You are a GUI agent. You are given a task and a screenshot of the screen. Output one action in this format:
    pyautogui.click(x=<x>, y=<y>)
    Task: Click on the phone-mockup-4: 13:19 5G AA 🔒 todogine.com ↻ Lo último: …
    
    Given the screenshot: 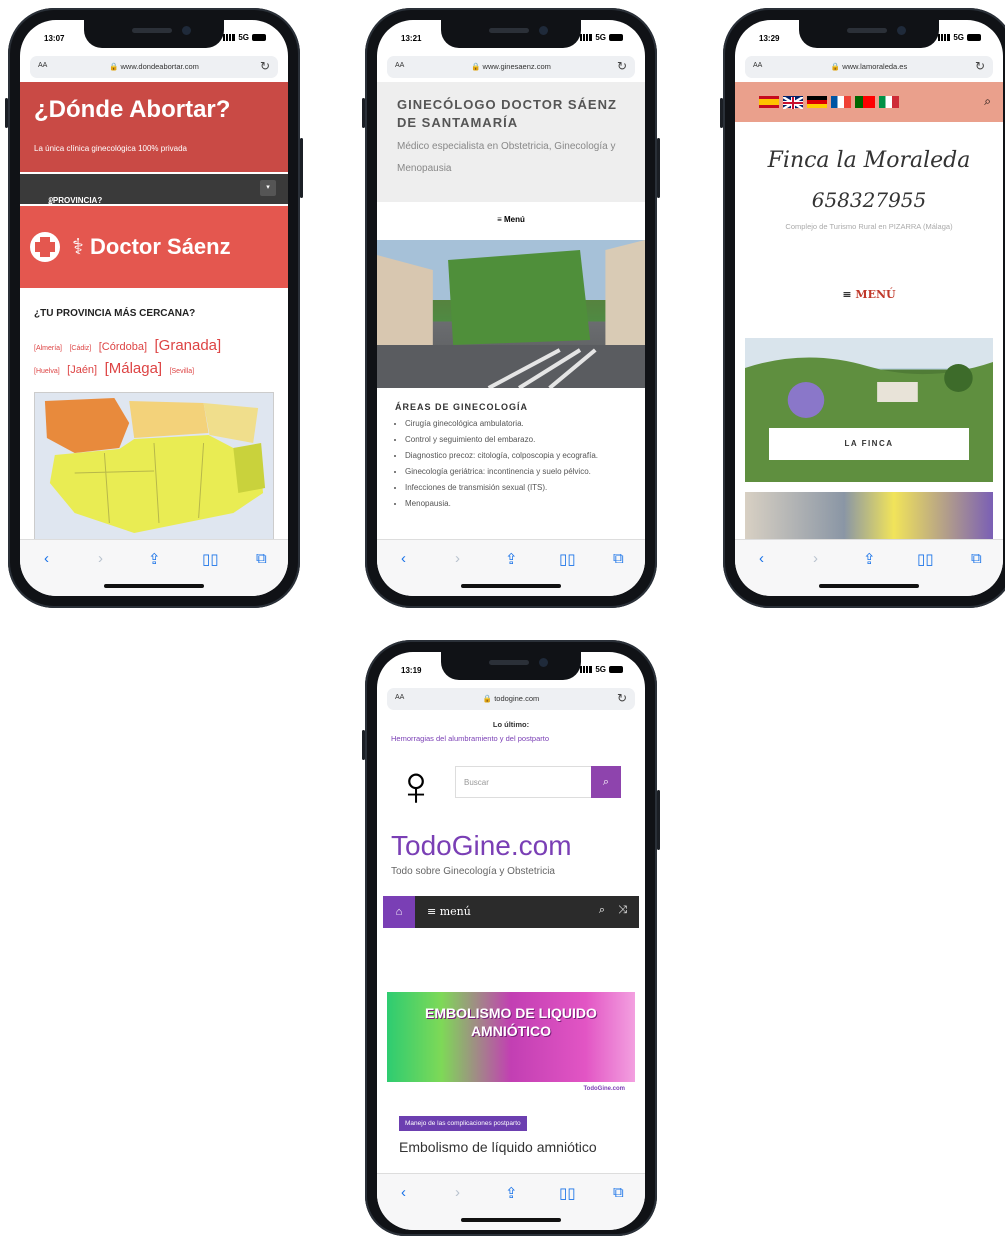 What is the action you would take?
    pyautogui.click(x=511, y=938)
    